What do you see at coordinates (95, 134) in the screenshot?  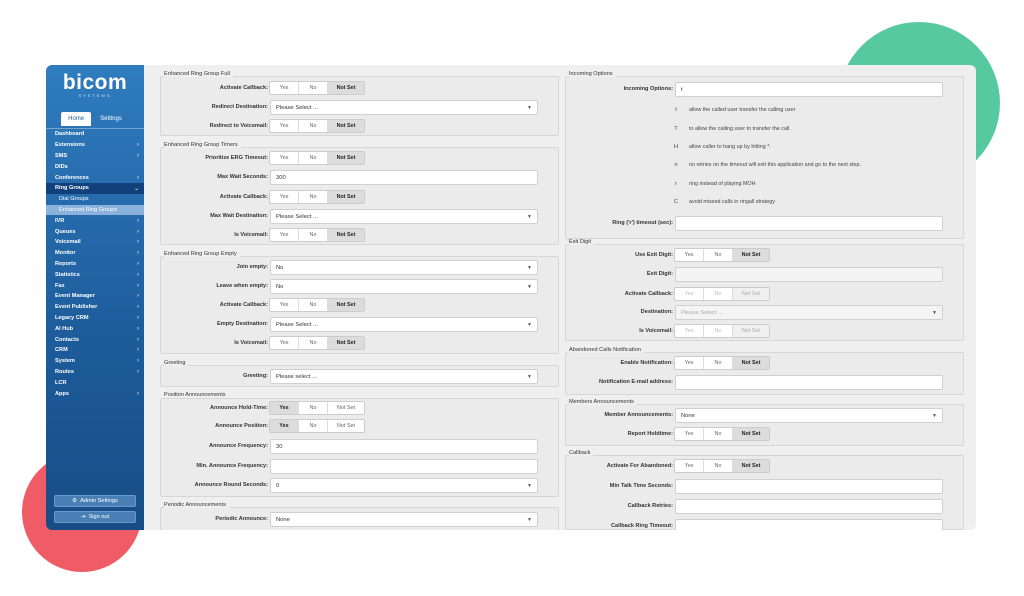 I see `sidebar-item-dashboard: Dashboard` at bounding box center [95, 134].